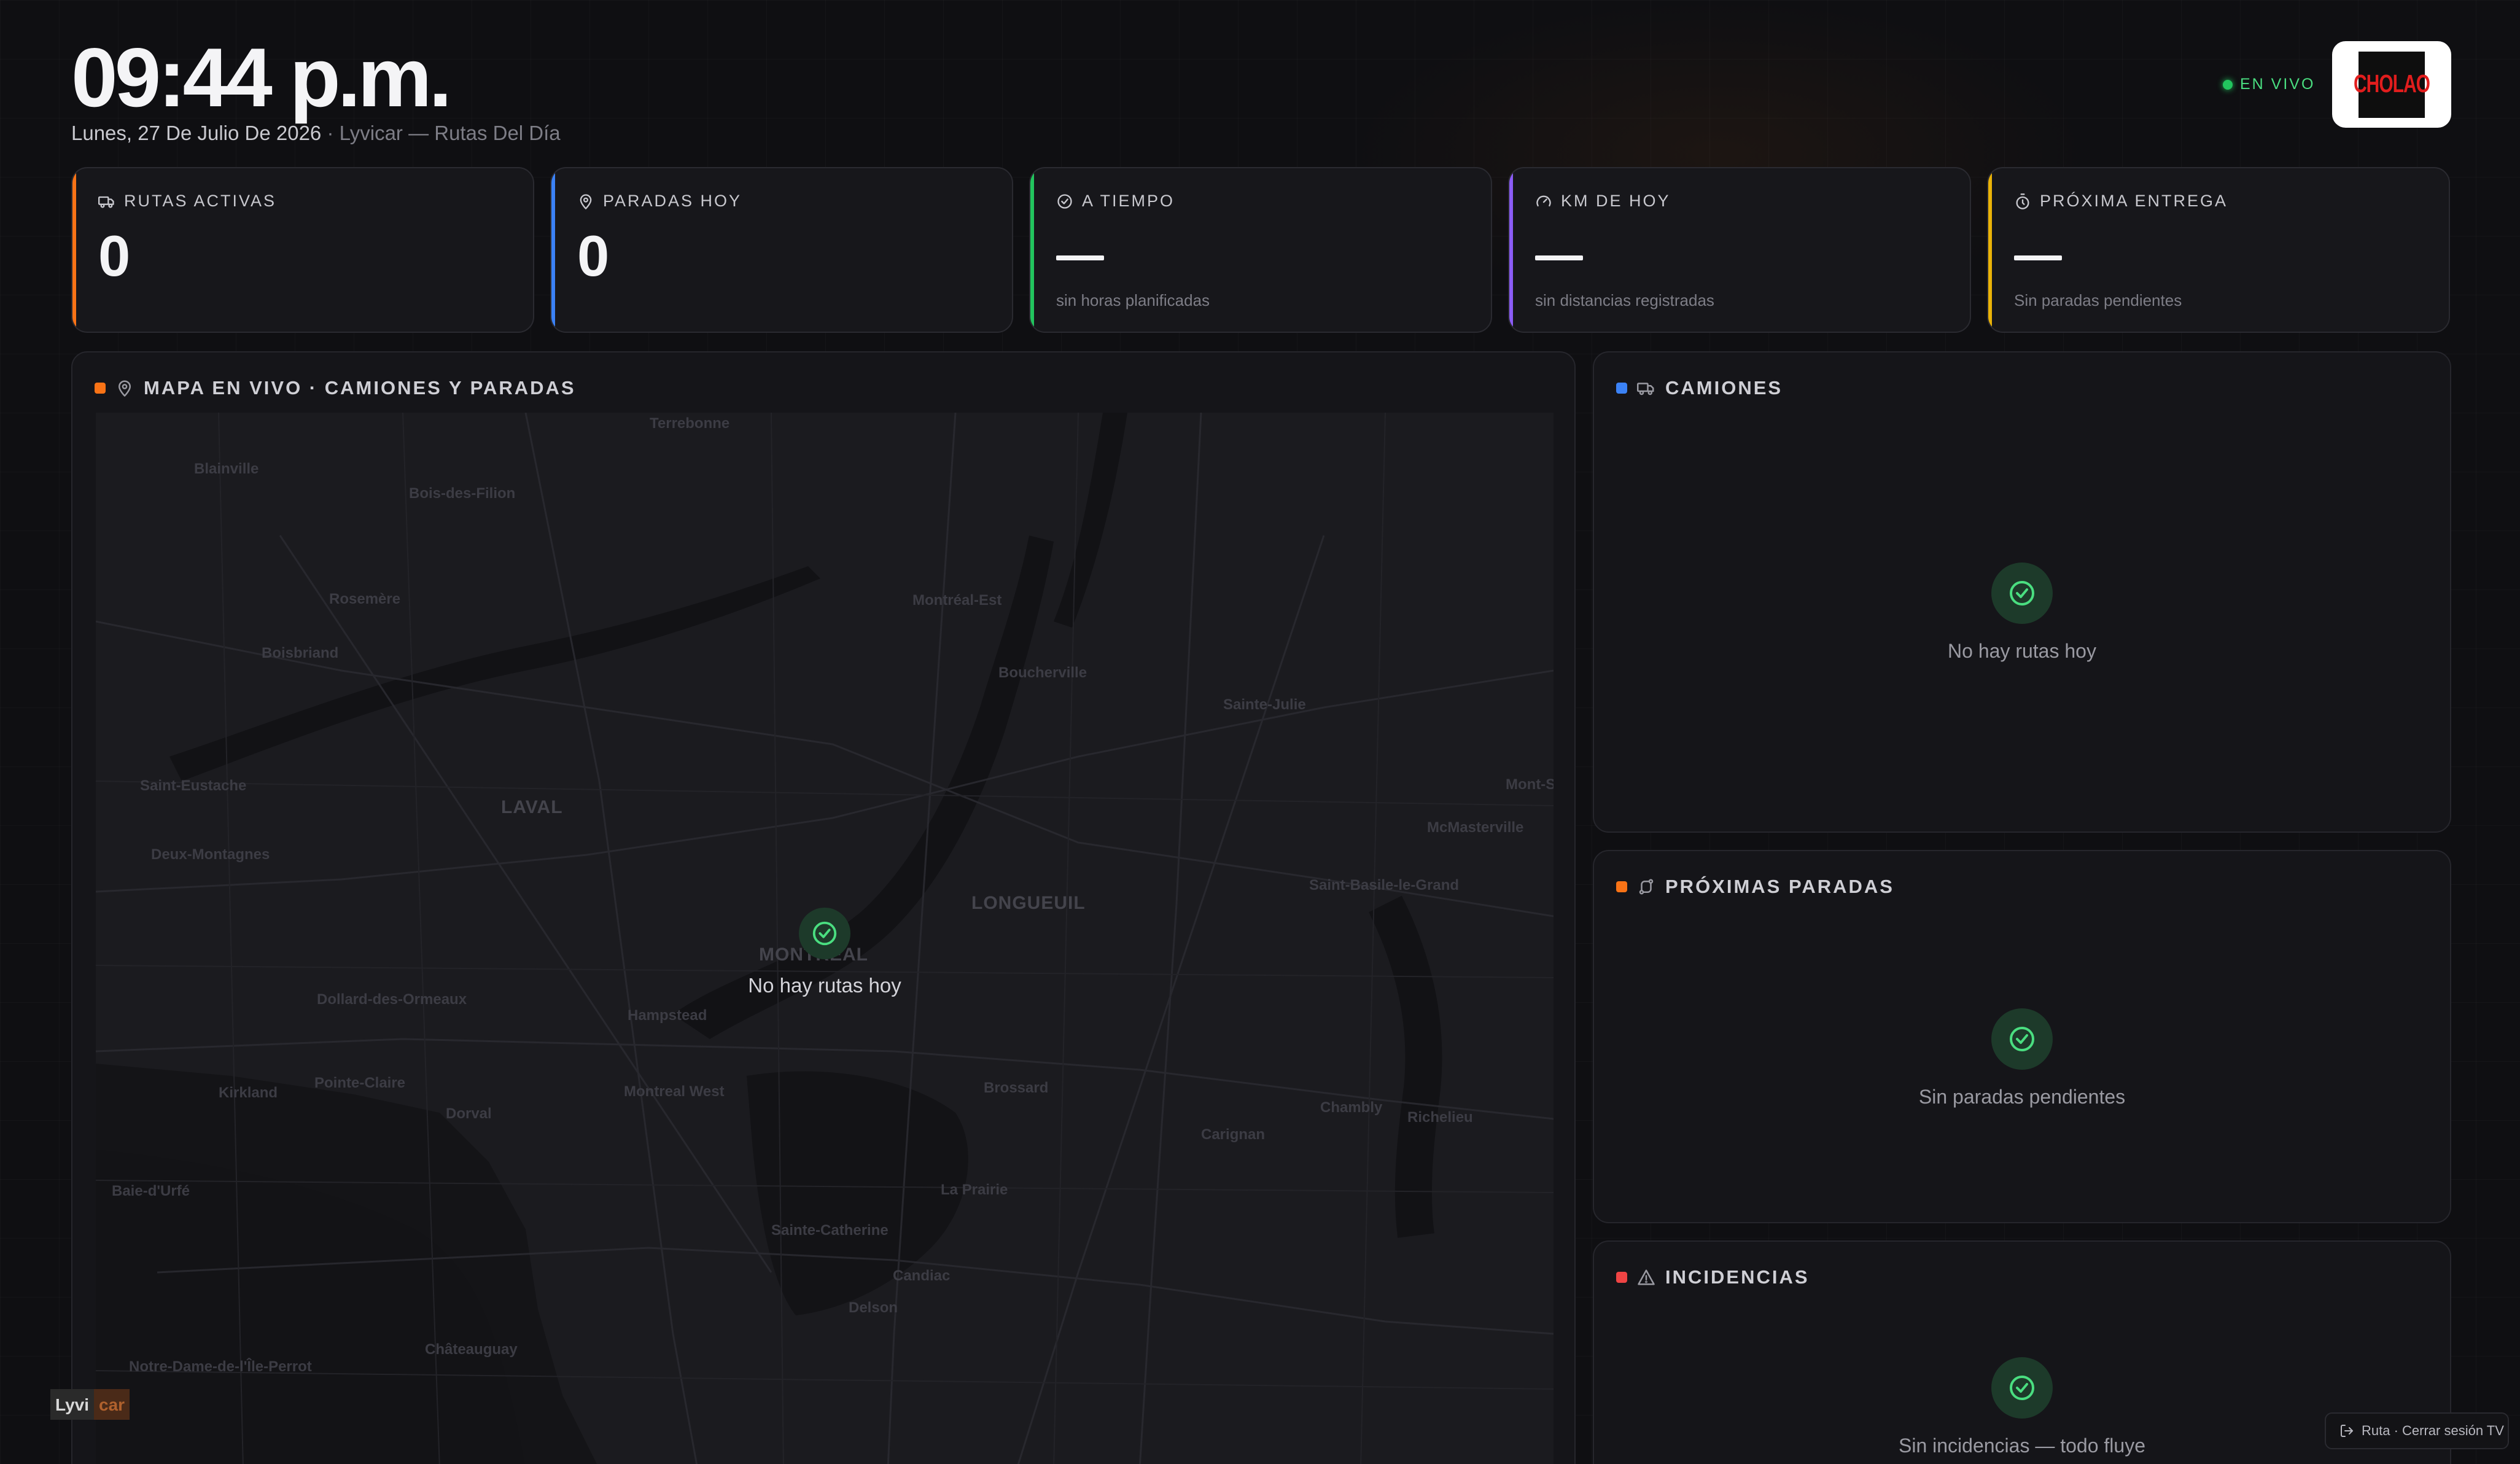 The image size is (2520, 1464). What do you see at coordinates (1476, 827) in the screenshot?
I see `map-place-label: McMasterville` at bounding box center [1476, 827].